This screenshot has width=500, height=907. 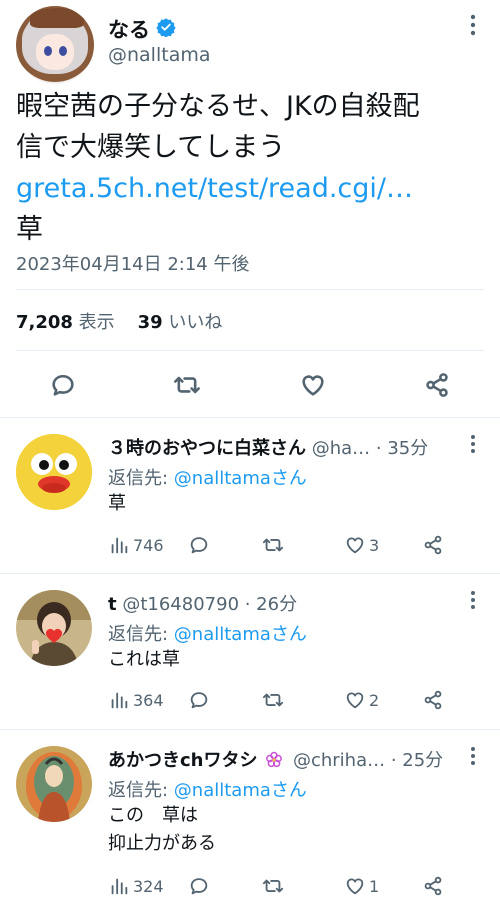 What do you see at coordinates (374, 700) in the screenshot?
I see `likes-count: 2` at bounding box center [374, 700].